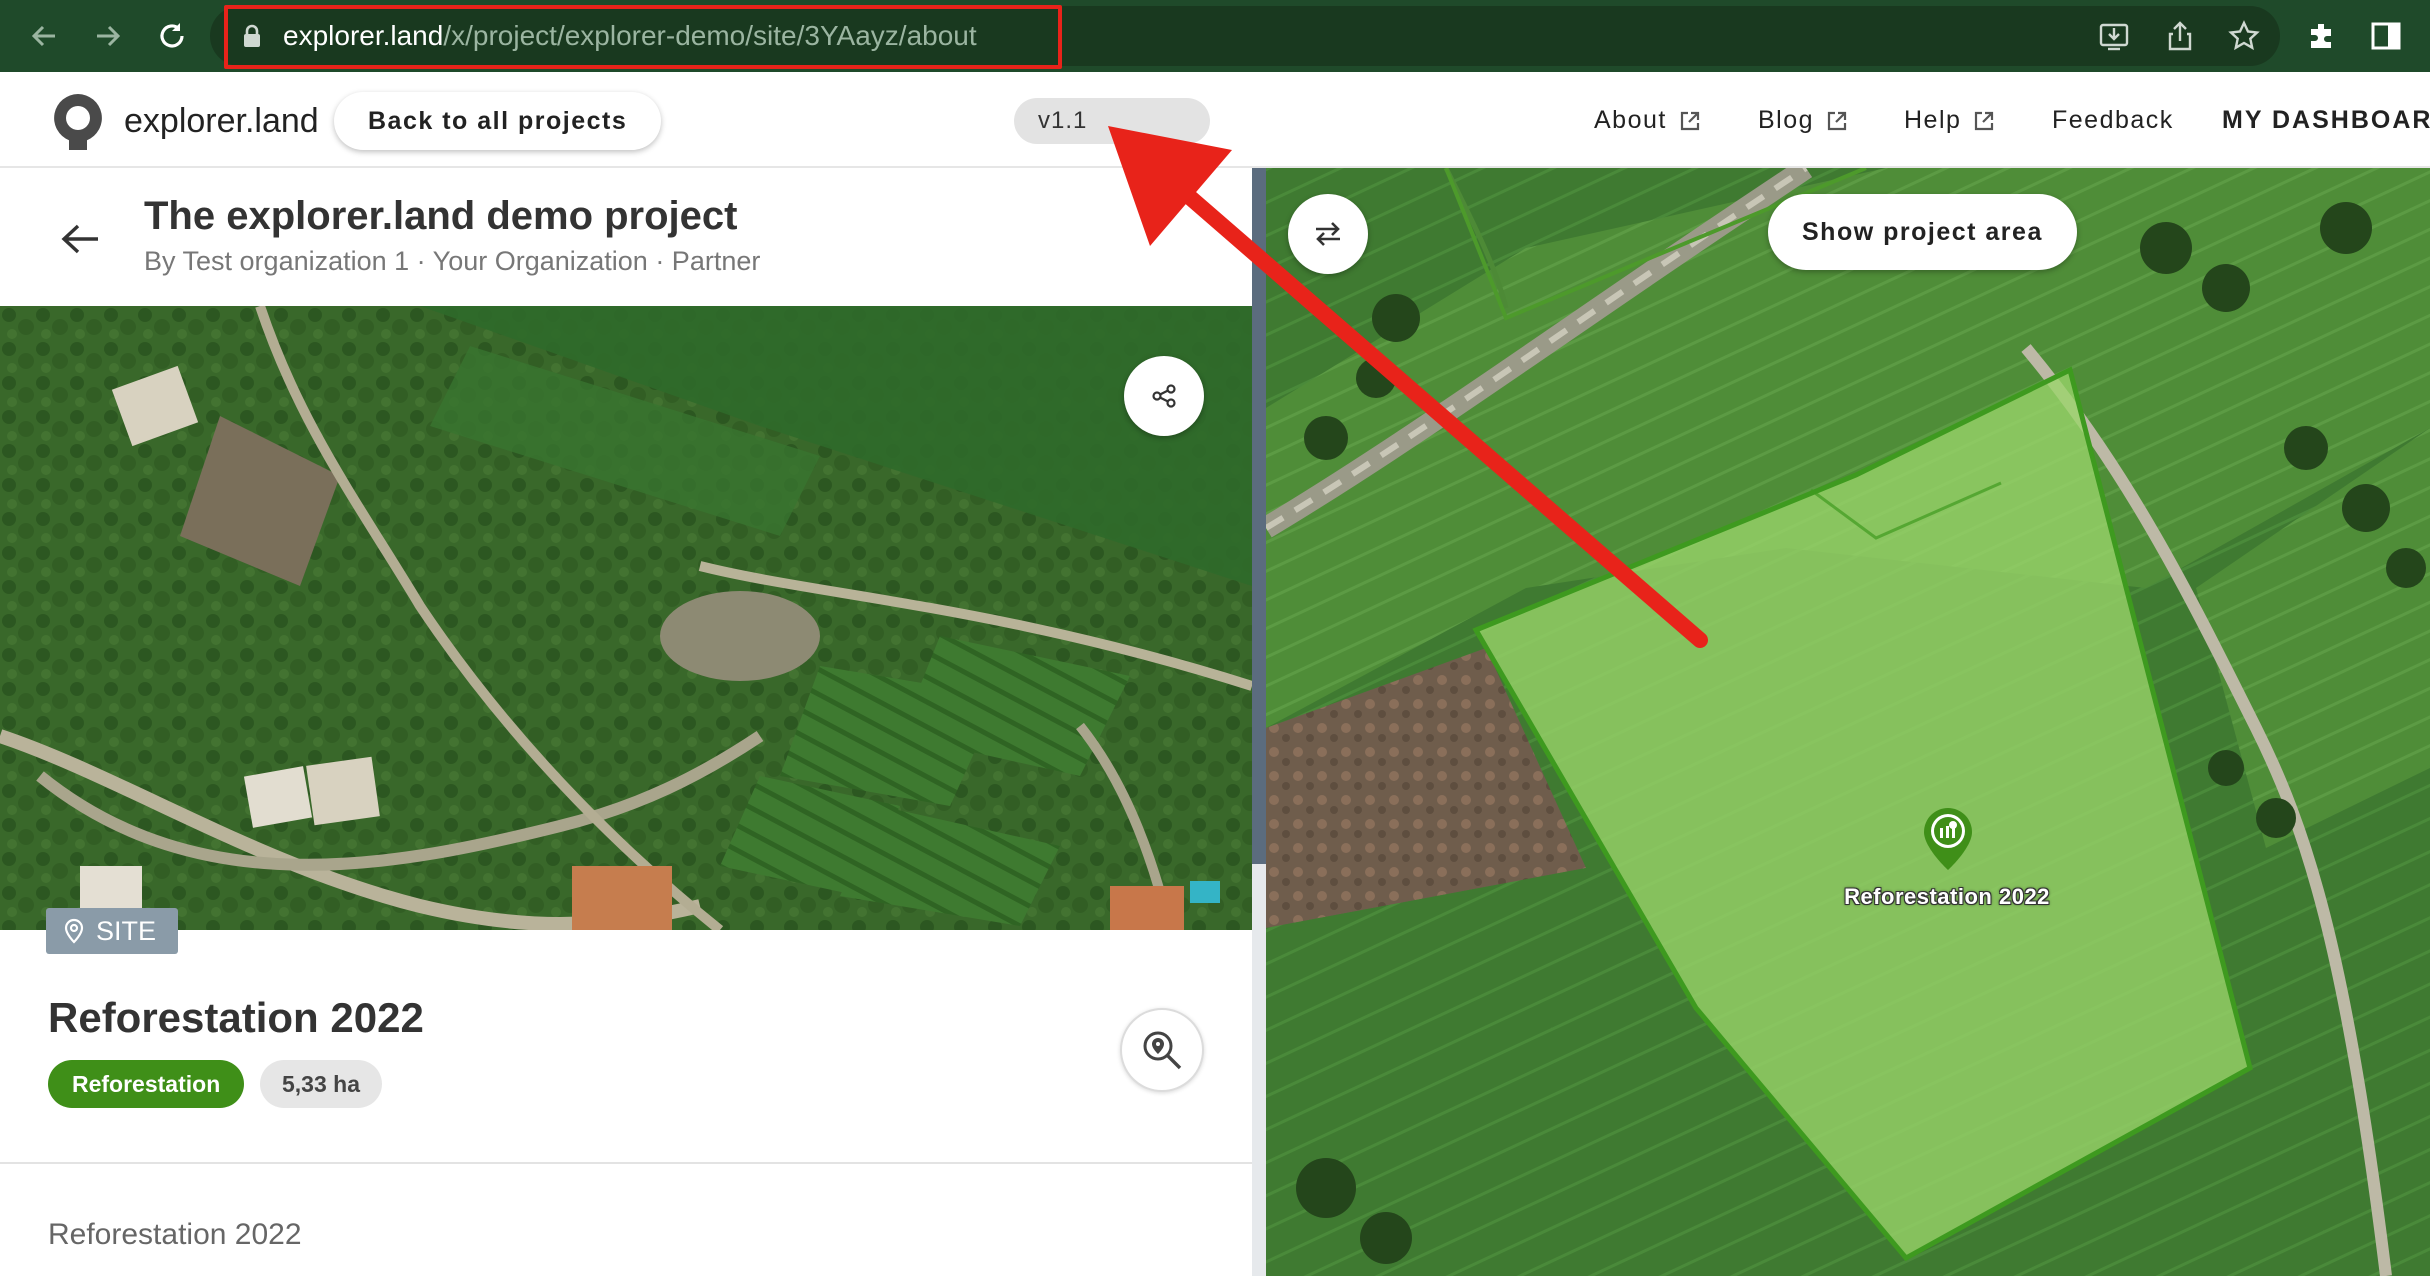 The width and height of the screenshot is (2430, 1276). Describe the element at coordinates (2180, 36) in the screenshot. I see `share-page-icon` at that location.